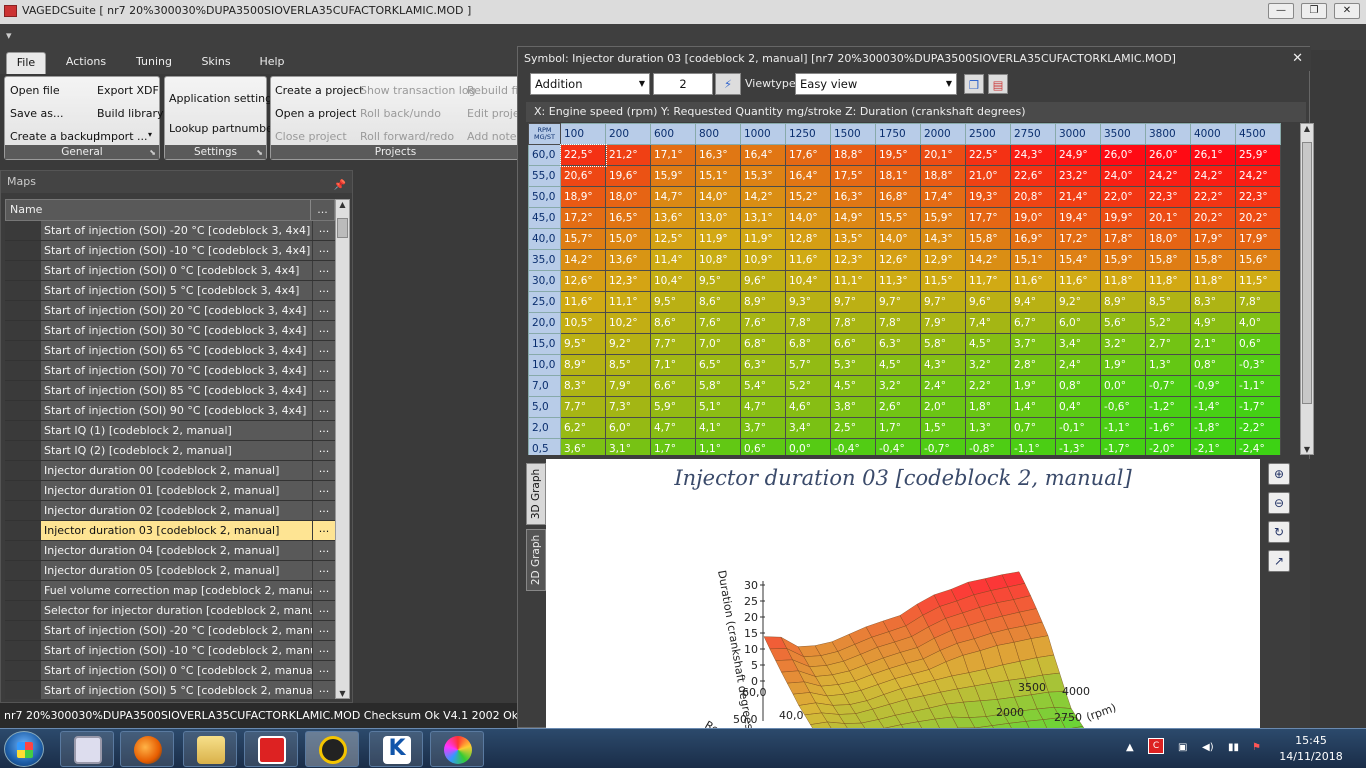 The image size is (1366, 768). What do you see at coordinates (1168, 323) in the screenshot?
I see `map-cell: 5,2°` at bounding box center [1168, 323].